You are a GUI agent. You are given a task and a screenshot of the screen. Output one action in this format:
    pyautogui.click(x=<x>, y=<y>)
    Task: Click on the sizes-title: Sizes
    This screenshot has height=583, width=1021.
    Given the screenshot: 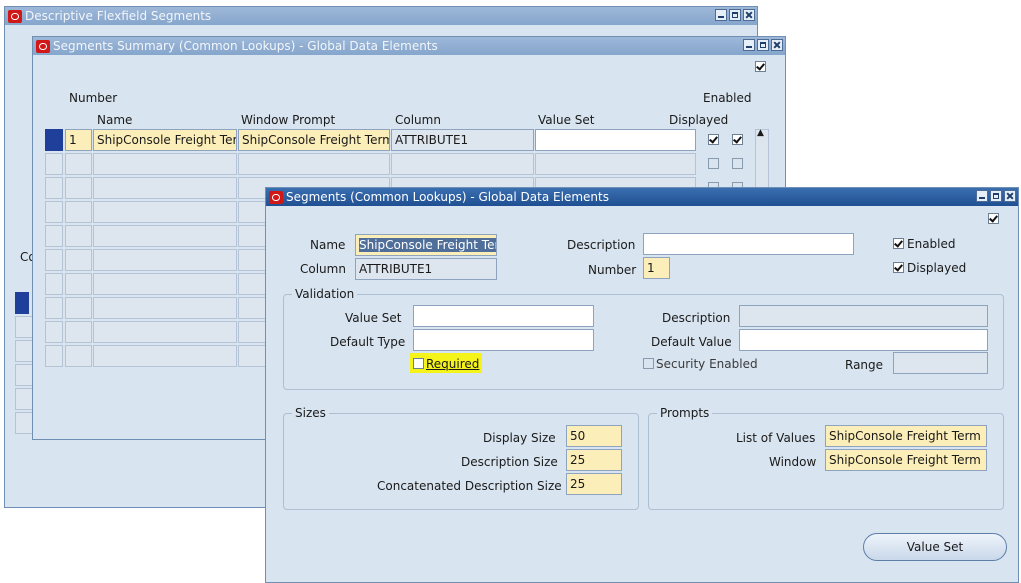 What is the action you would take?
    pyautogui.click(x=310, y=413)
    